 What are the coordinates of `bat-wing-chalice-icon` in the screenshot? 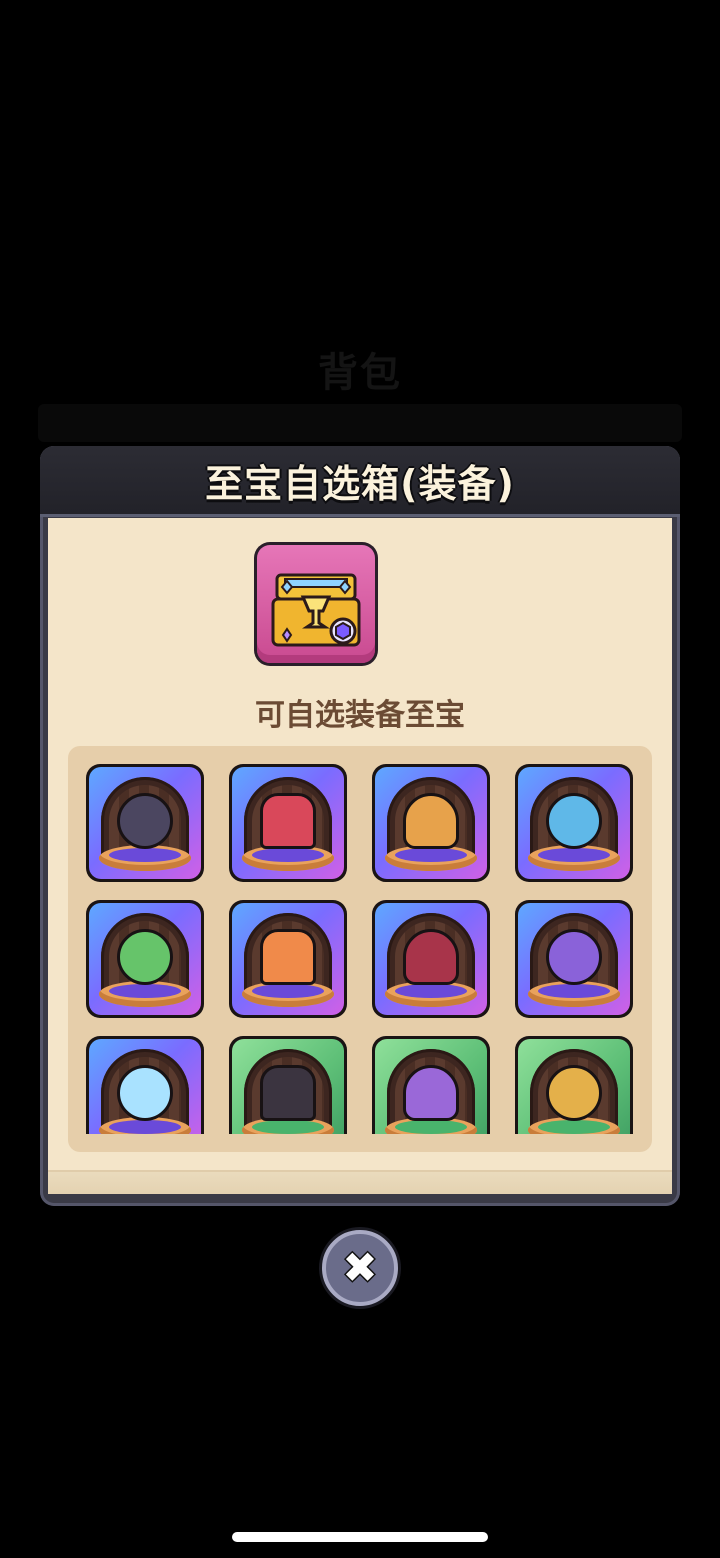 It's located at (431, 957).